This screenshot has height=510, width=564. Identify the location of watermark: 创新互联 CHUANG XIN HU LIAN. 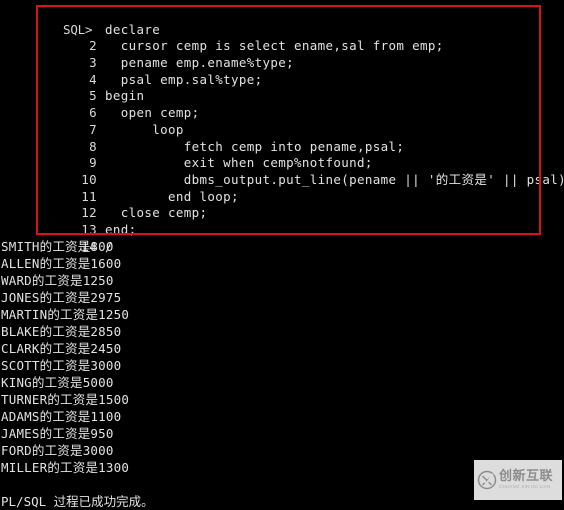
(518, 480).